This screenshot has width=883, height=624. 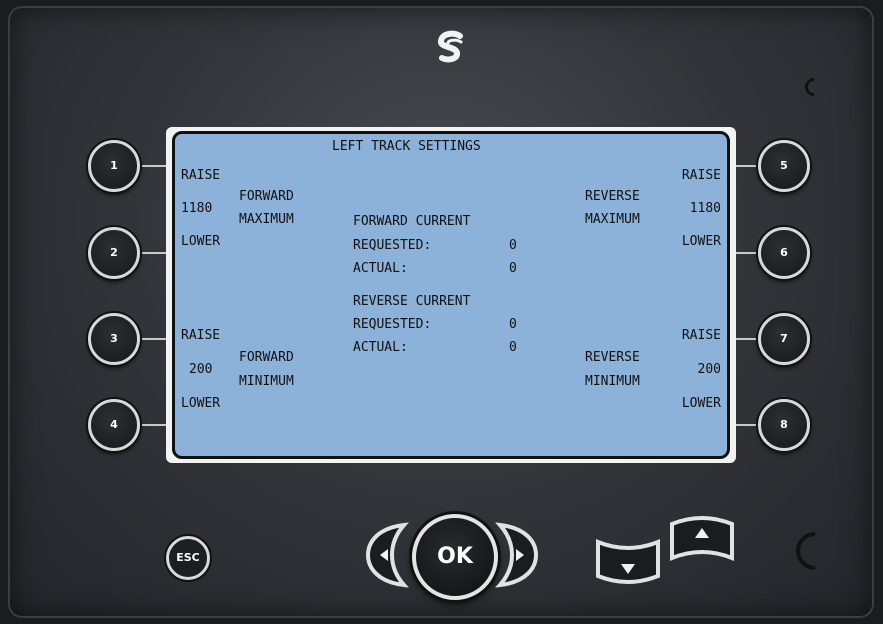 I want to click on forward-actual-value: 0, so click(x=513, y=268).